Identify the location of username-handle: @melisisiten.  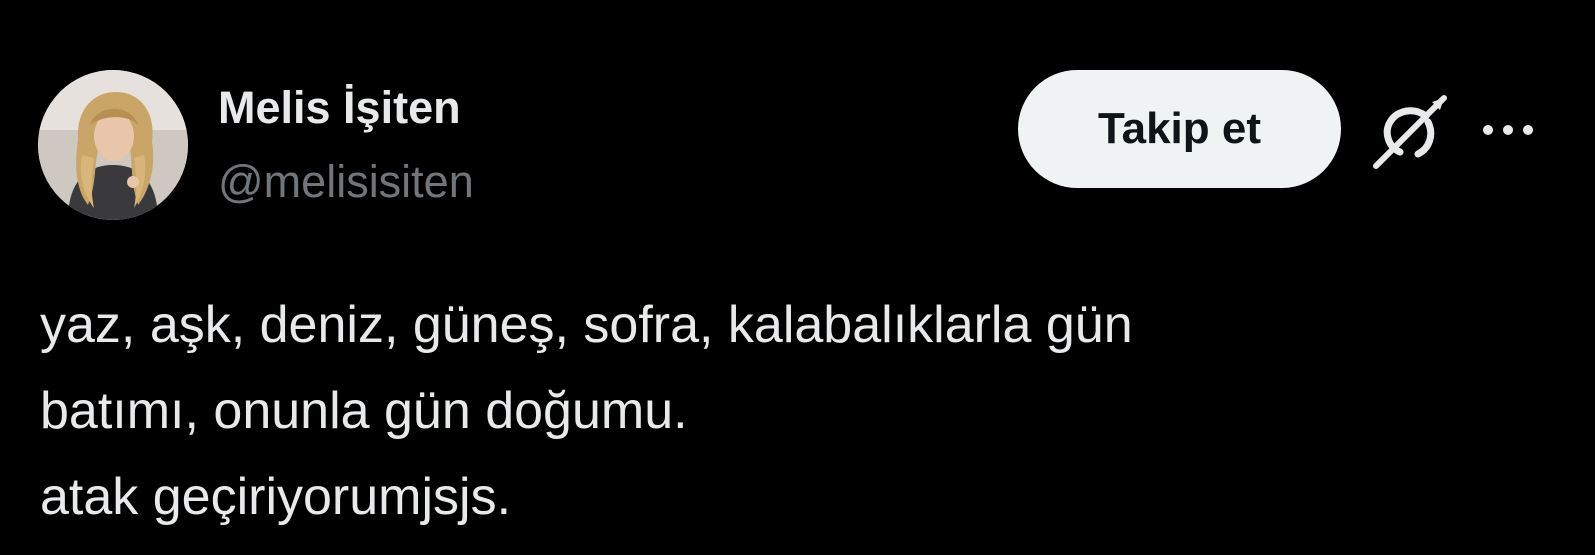
(346, 182).